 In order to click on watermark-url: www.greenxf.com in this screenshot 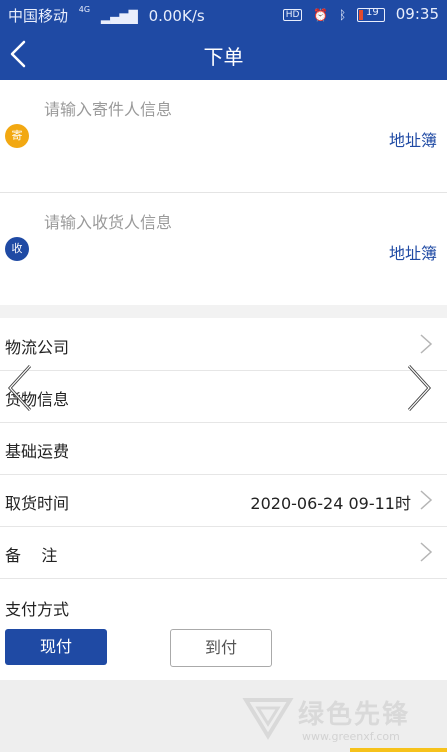, I will do `click(351, 736)`.